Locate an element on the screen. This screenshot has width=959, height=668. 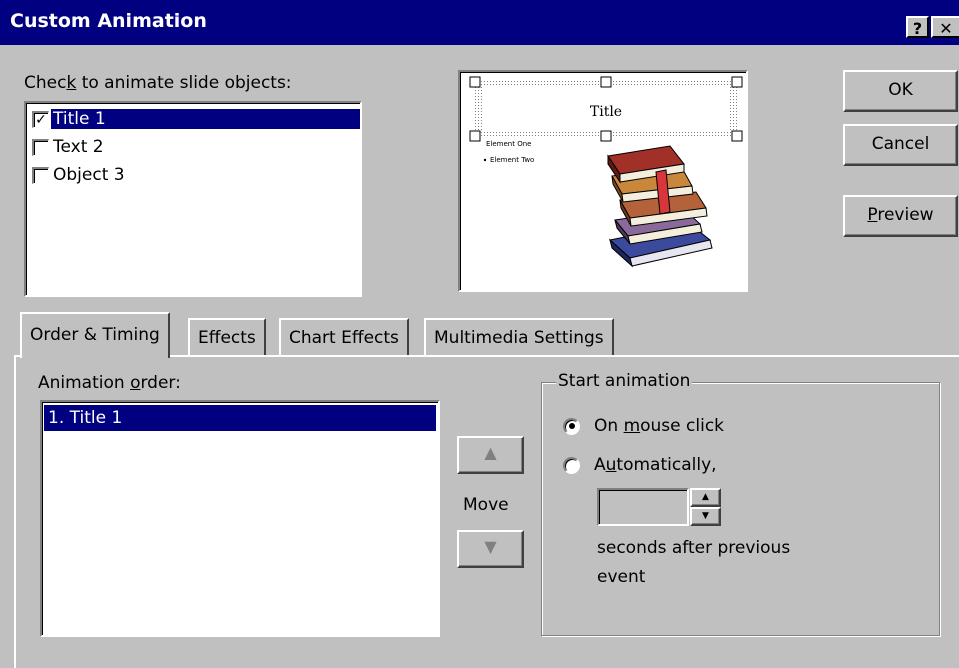
radio-label: Automatically, is located at coordinates (655, 465).